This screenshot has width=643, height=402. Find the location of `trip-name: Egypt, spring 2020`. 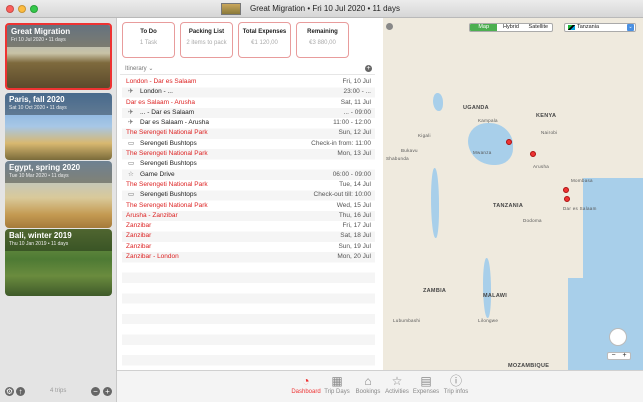

trip-name: Egypt, spring 2020 is located at coordinates (45, 167).